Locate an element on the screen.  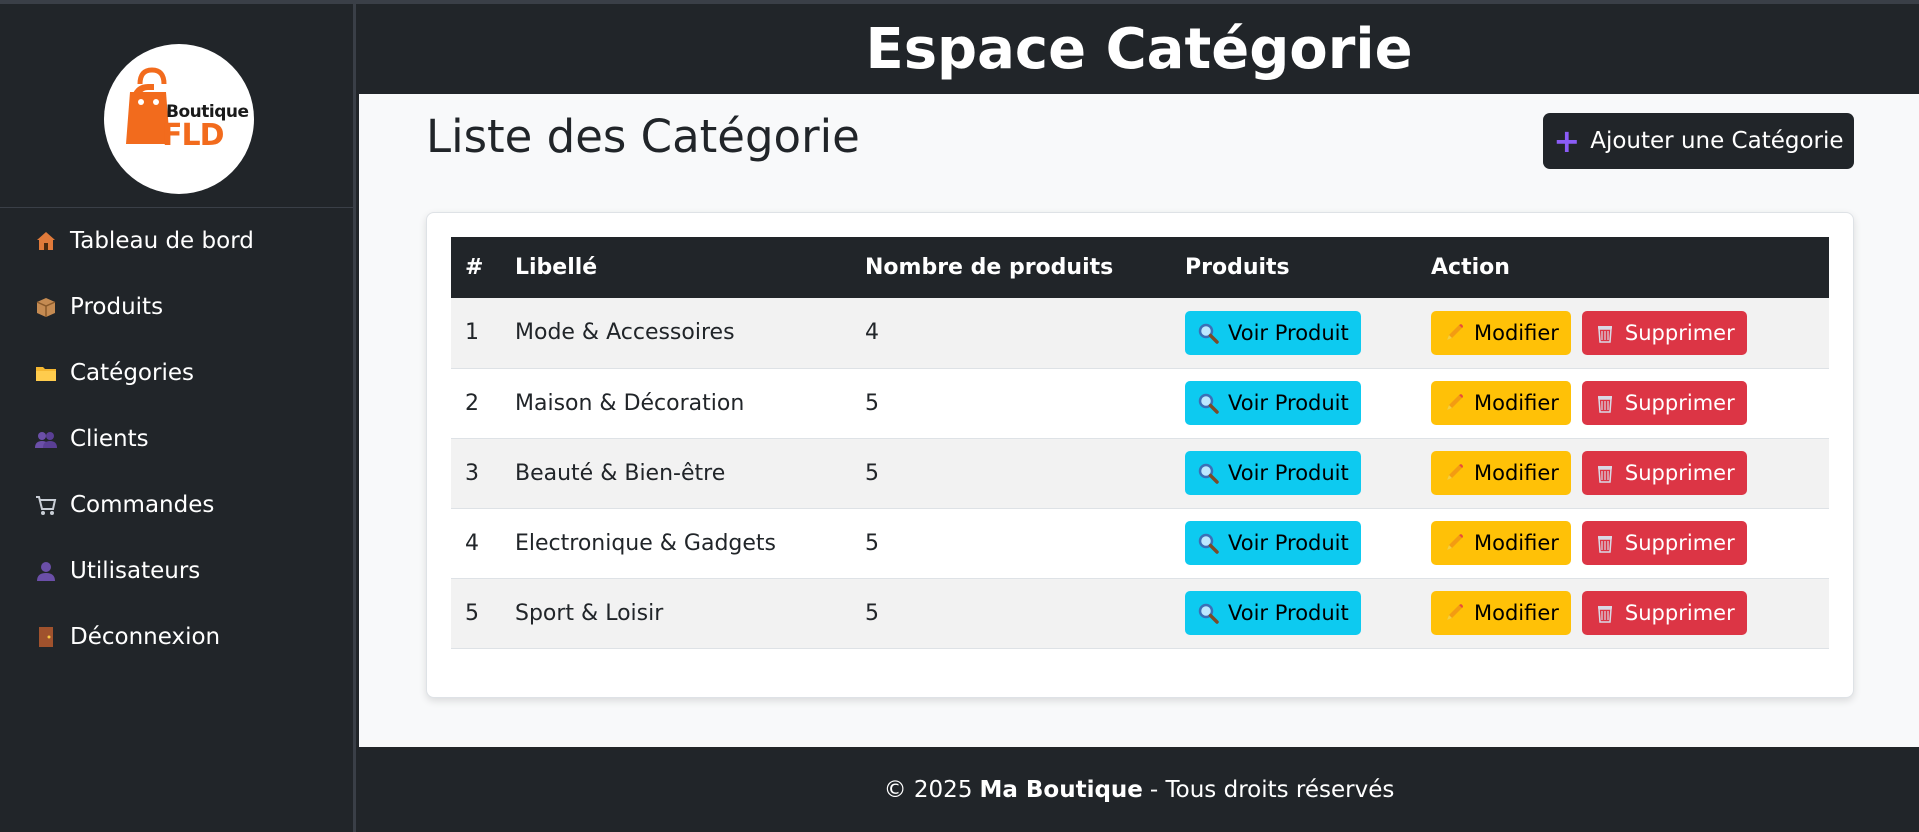
cell-label: Maison & Décoration is located at coordinates (630, 403).